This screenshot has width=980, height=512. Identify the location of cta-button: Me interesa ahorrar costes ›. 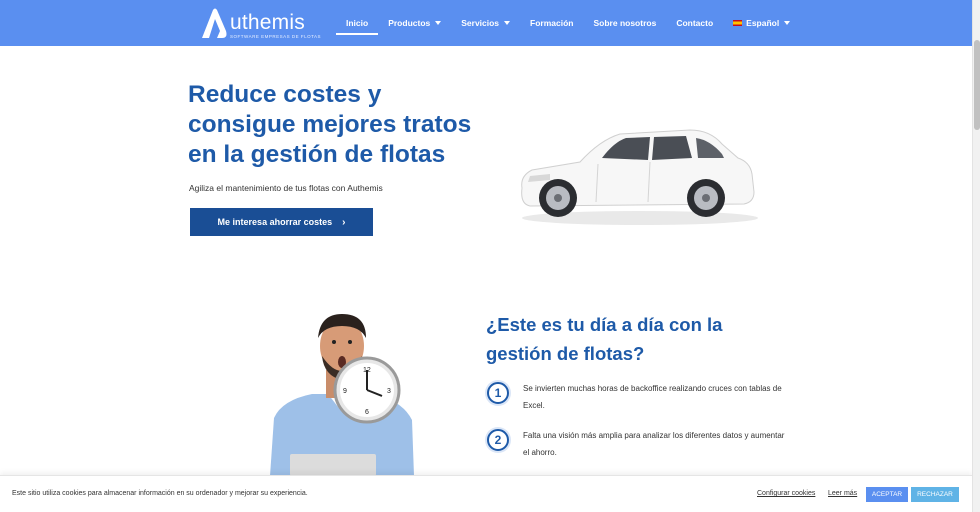
(281, 222).